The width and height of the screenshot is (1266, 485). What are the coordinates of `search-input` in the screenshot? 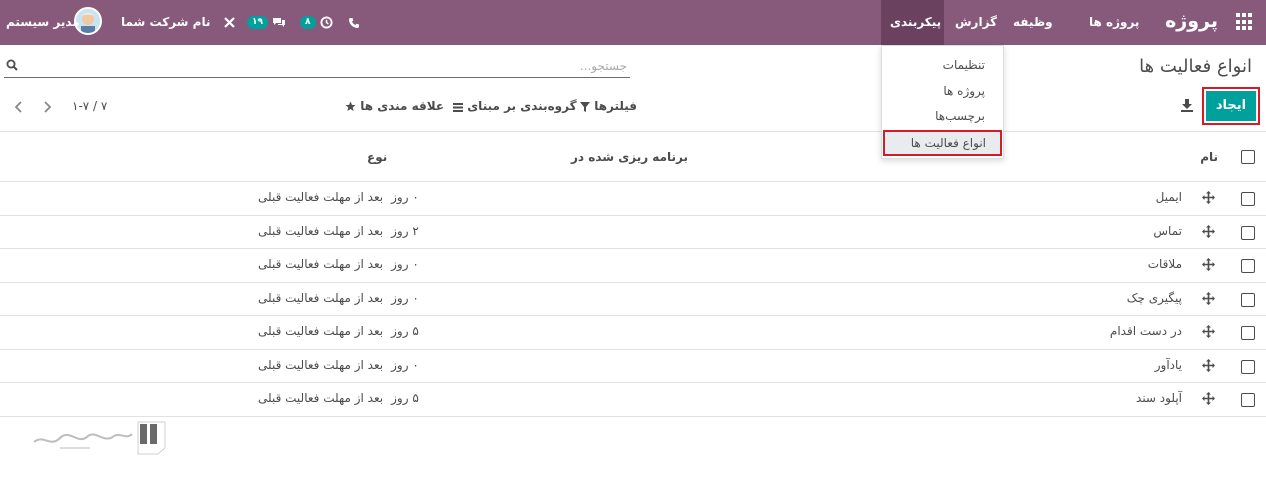 It's located at (324, 66).